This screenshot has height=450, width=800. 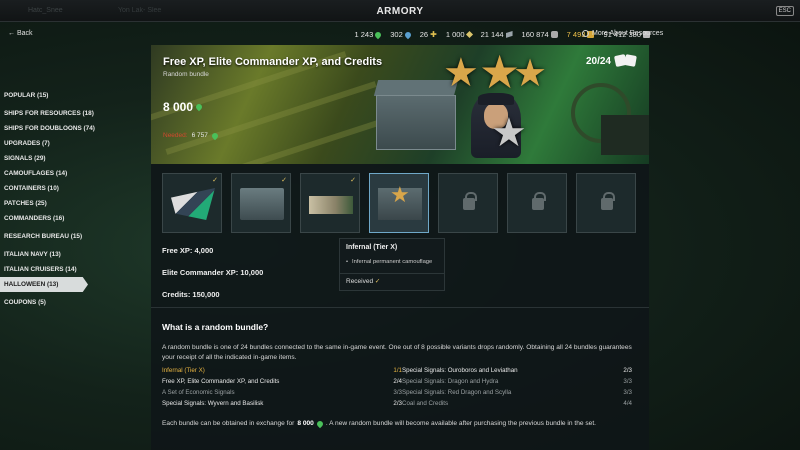 I want to click on sidebar-item-commanders: COMMANDERS (16), so click(x=45, y=218).